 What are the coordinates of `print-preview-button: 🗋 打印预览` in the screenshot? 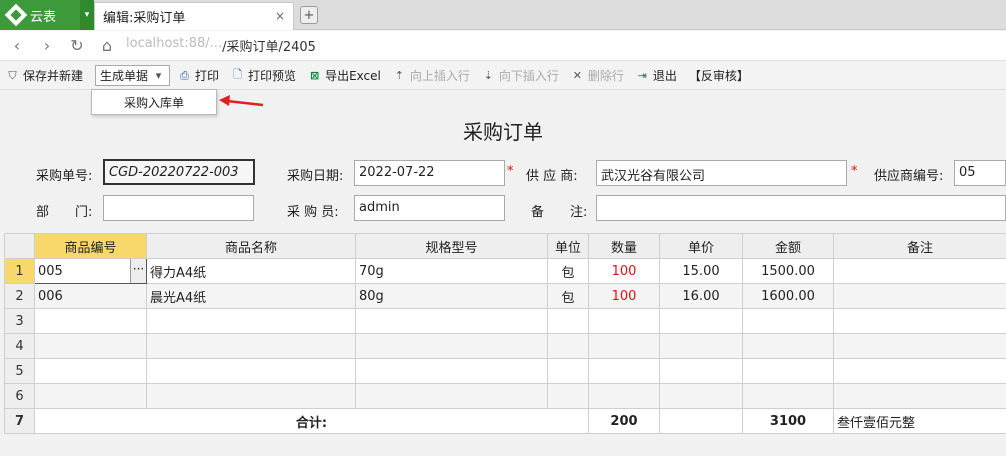 It's located at (263, 75).